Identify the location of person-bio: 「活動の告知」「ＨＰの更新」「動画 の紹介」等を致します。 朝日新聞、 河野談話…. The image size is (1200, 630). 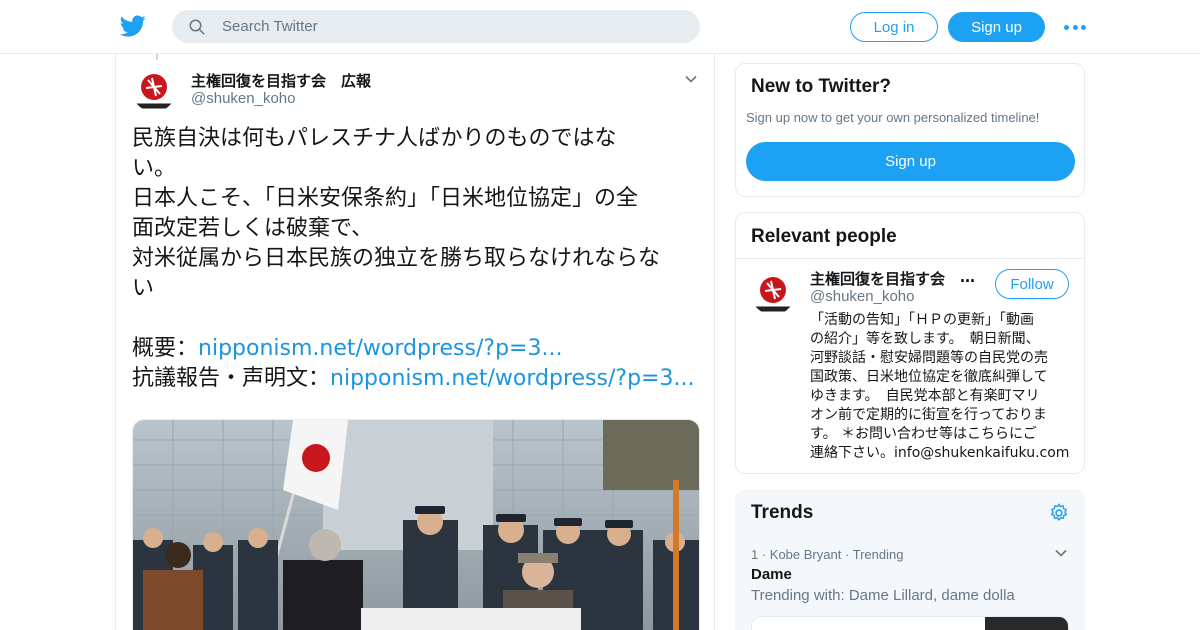
(941, 387).